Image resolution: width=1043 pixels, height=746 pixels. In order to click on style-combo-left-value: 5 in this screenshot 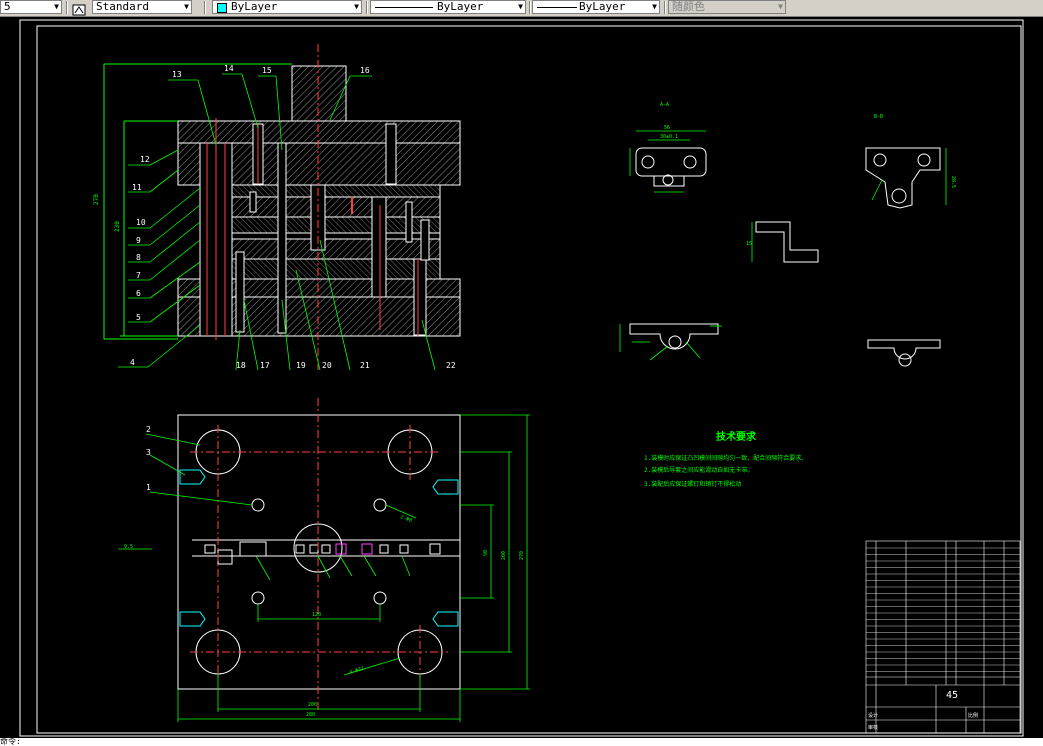, I will do `click(7, 6)`.